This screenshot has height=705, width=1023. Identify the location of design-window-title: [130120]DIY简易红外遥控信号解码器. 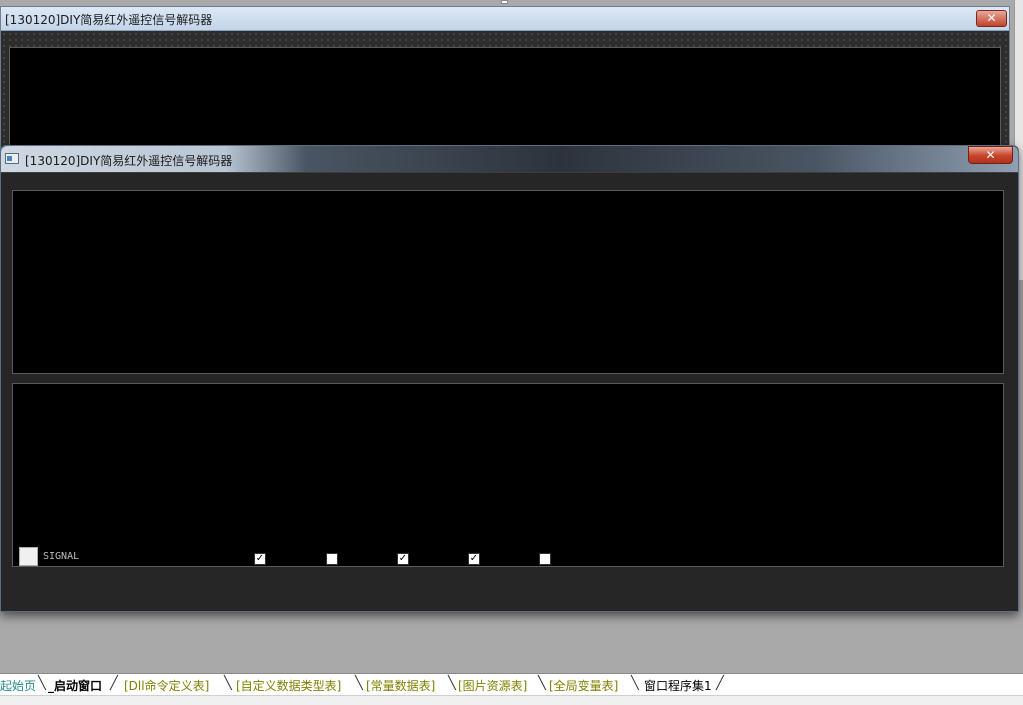
(109, 20).